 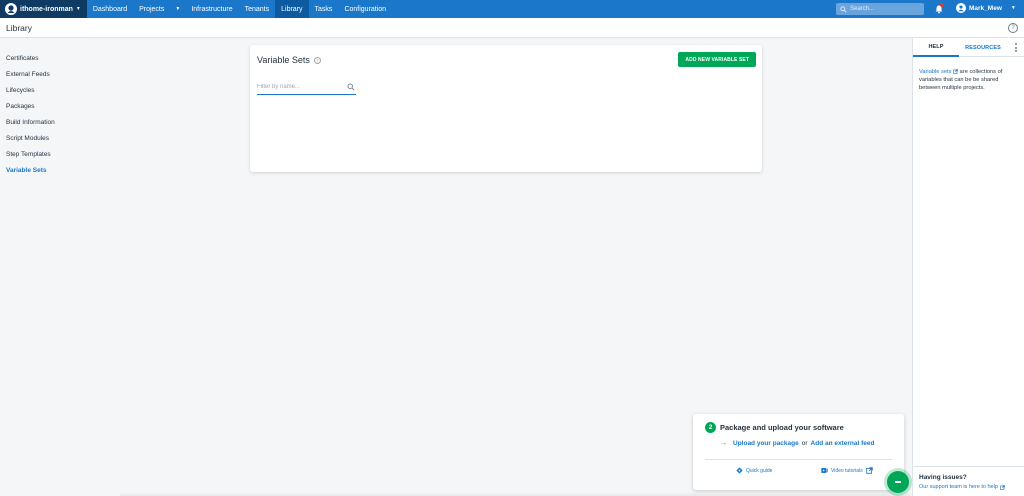 What do you see at coordinates (506, 108) in the screenshot?
I see `variable-sets-card: Variable Sets ? ADD NEW VARIABLE SET` at bounding box center [506, 108].